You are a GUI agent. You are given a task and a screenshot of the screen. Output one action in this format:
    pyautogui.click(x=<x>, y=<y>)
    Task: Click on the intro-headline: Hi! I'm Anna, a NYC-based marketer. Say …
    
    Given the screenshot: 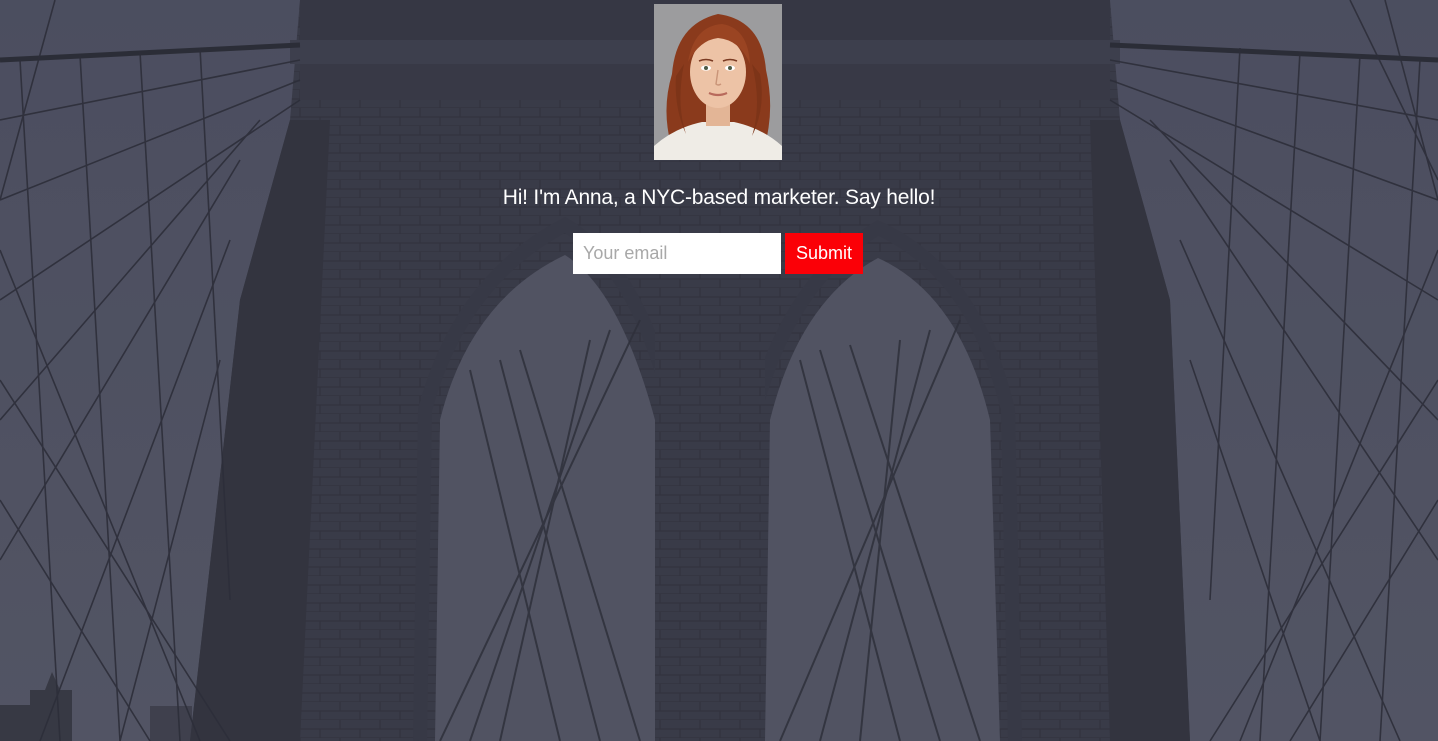 What is the action you would take?
    pyautogui.click(x=719, y=197)
    